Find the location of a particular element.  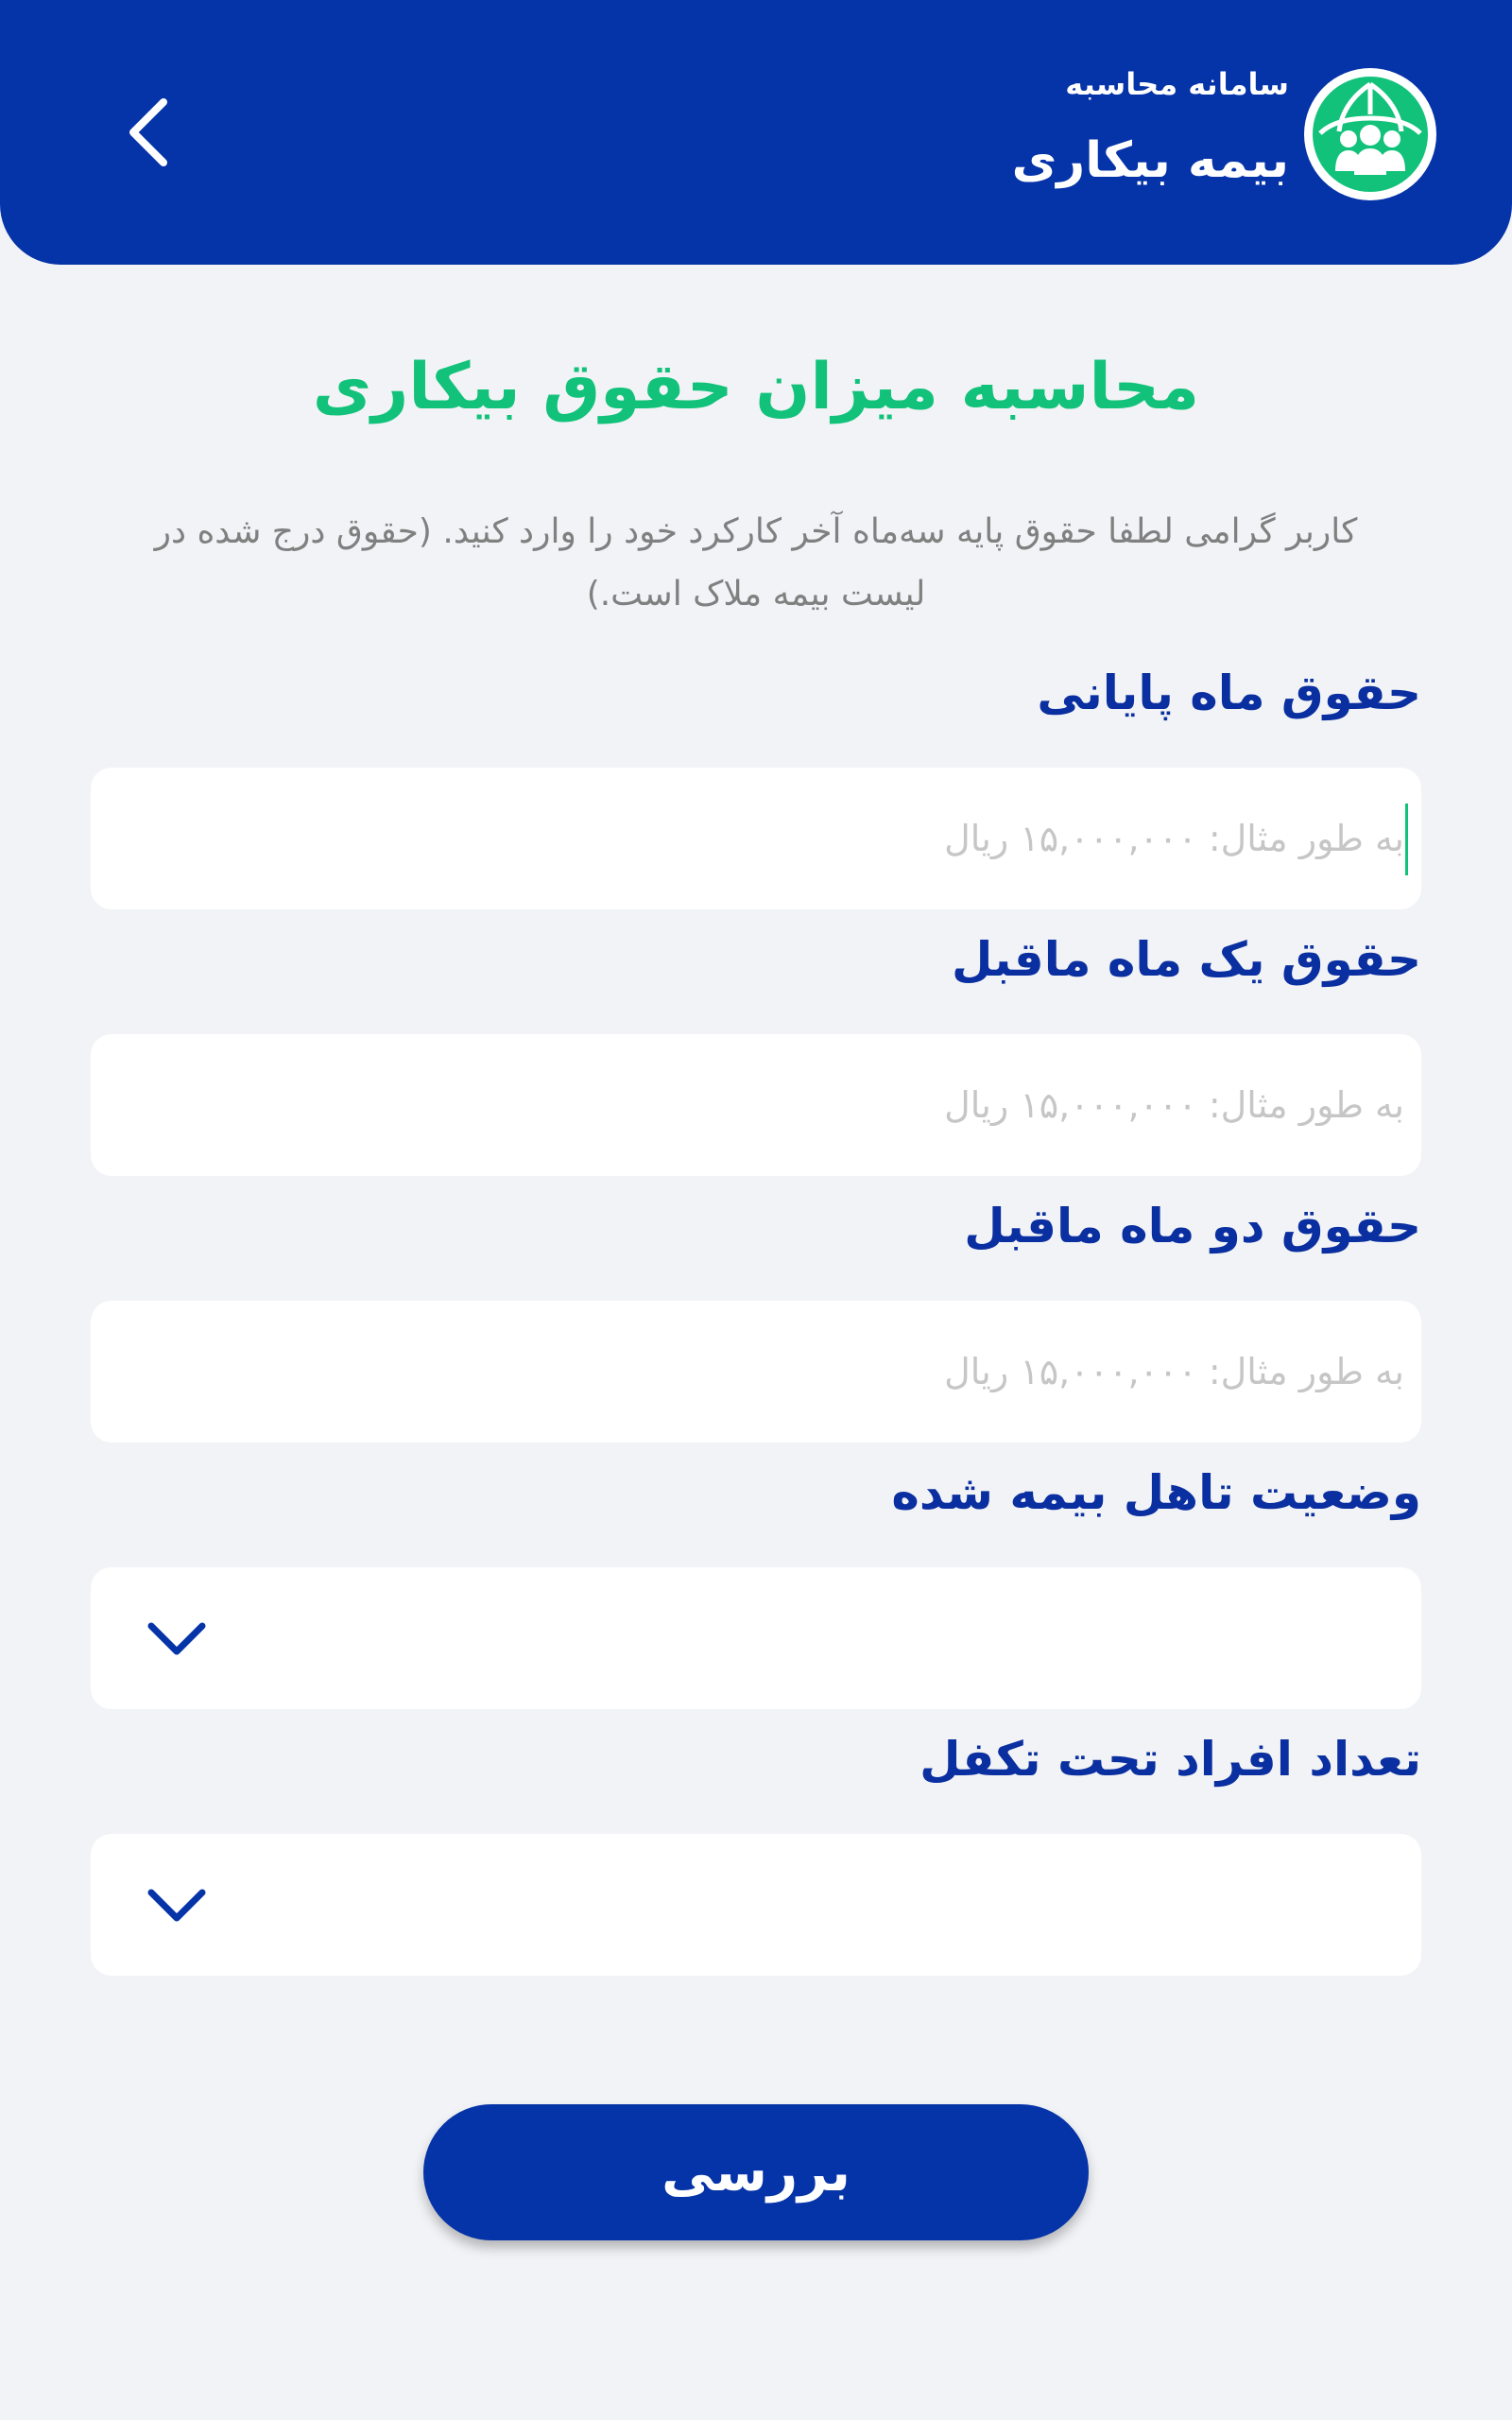

brand-title: بیمه بیکاری is located at coordinates (1150, 161).